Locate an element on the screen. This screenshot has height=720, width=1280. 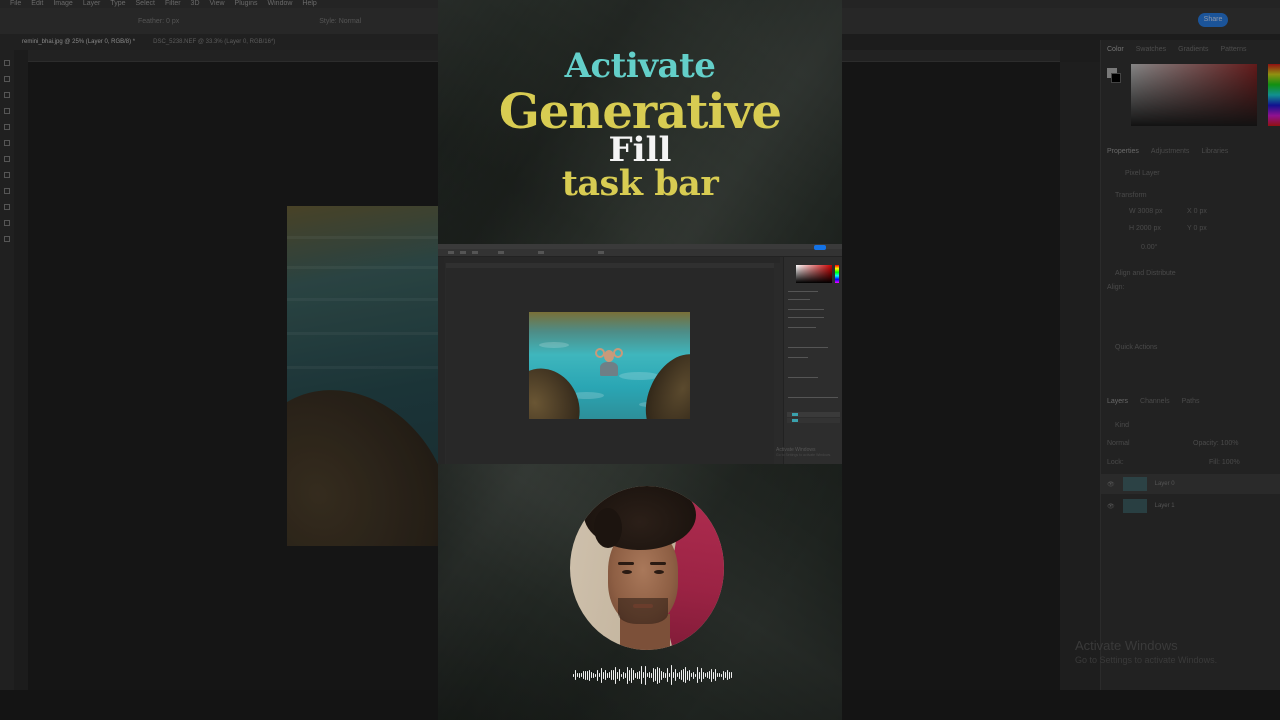
angle-field: 0.00° is located at coordinates (1149, 247).